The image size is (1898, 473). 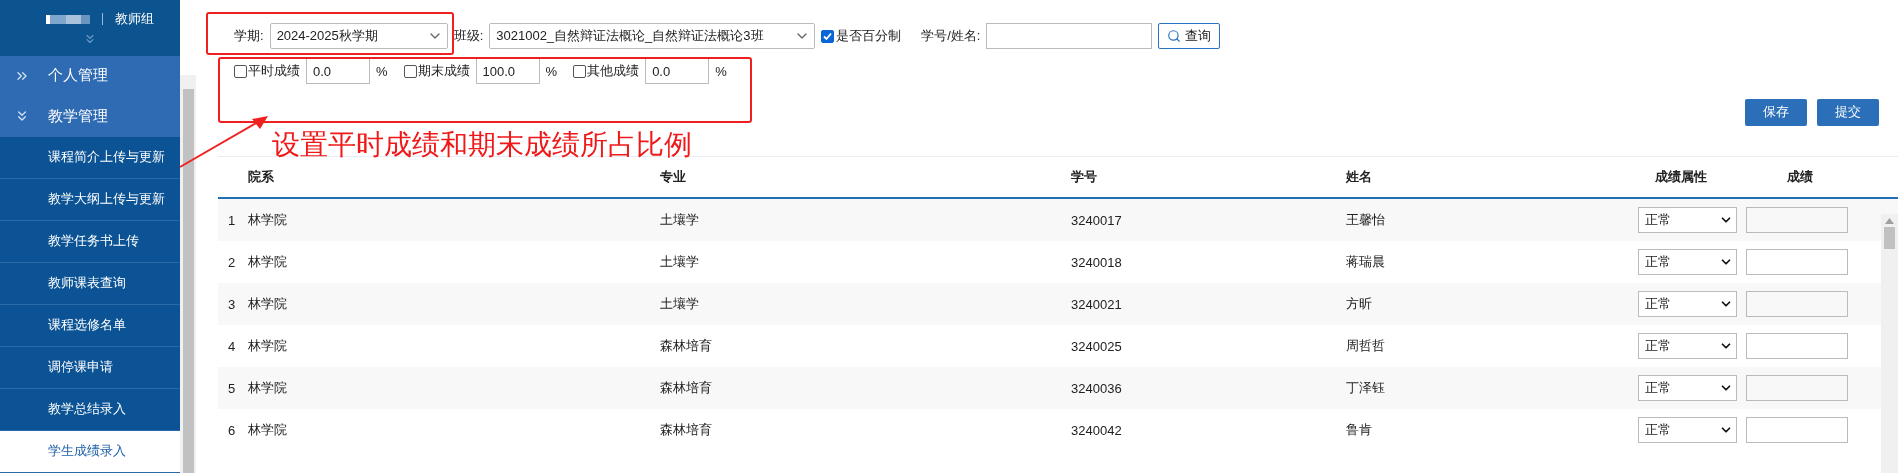 I want to click on term-select: 2024-2025秋学期, so click(x=358, y=36).